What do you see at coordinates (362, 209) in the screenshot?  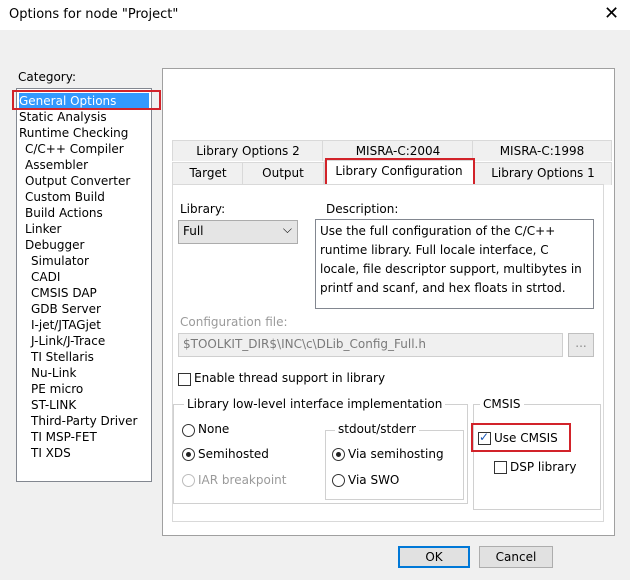 I see `description-label: Description:` at bounding box center [362, 209].